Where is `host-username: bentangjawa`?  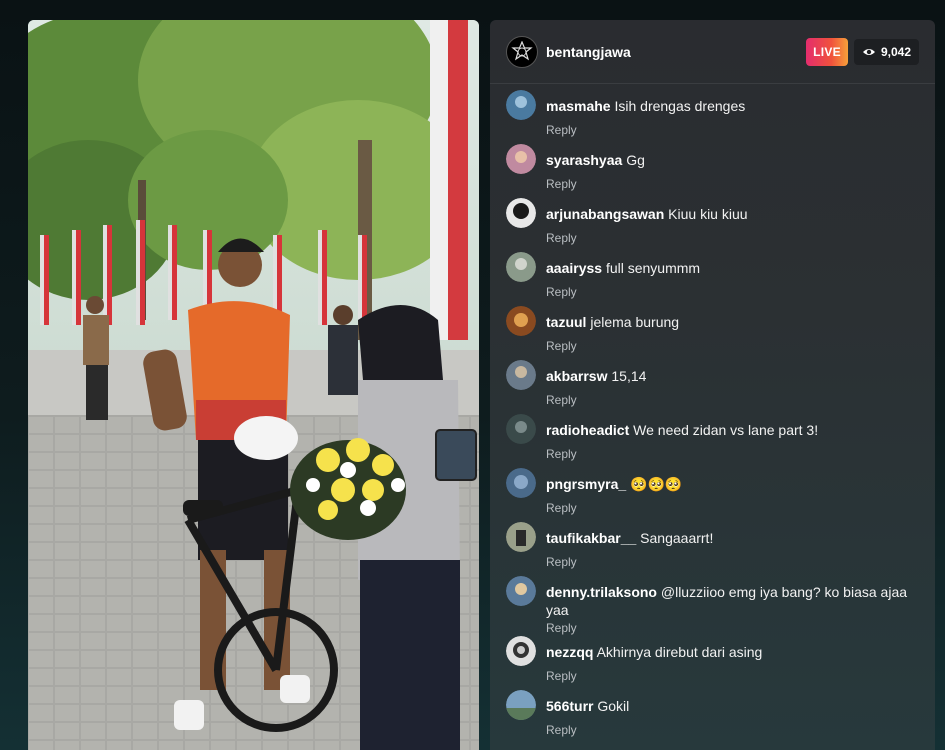
host-username: bentangjawa is located at coordinates (676, 52).